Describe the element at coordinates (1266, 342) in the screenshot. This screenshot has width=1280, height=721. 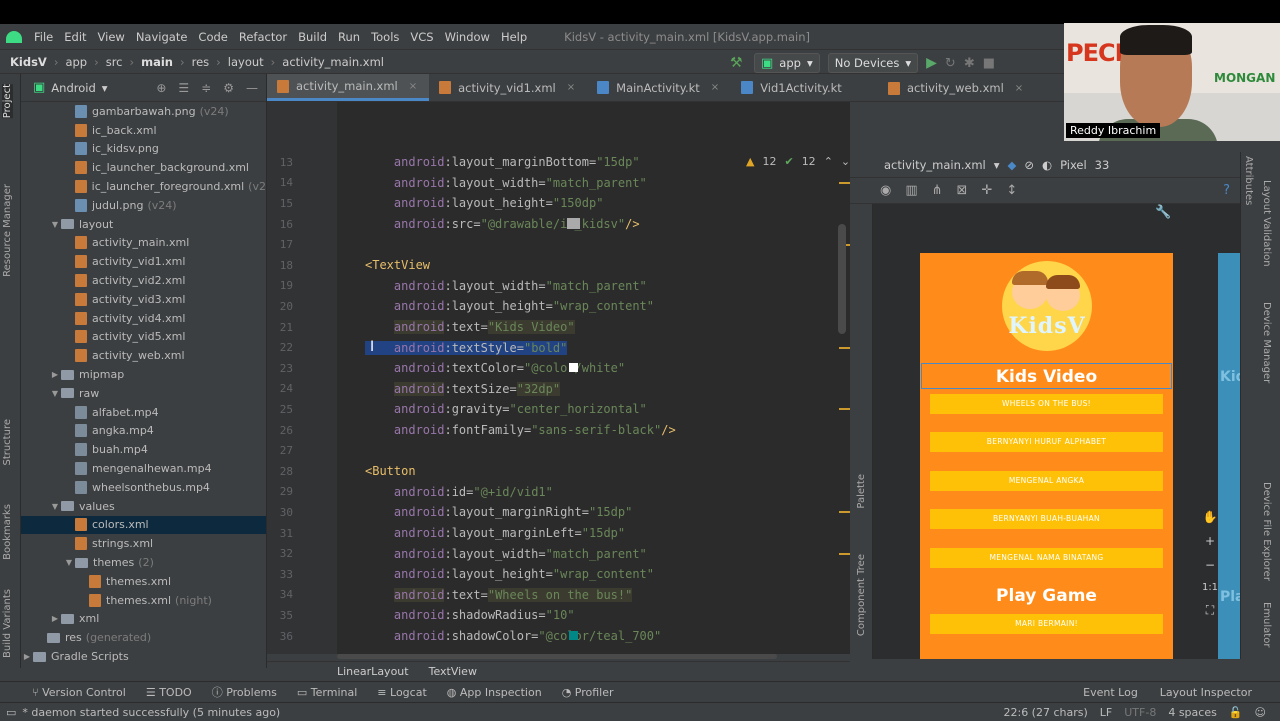
I see `device-manager-tool-tab: Device Manager` at that location.